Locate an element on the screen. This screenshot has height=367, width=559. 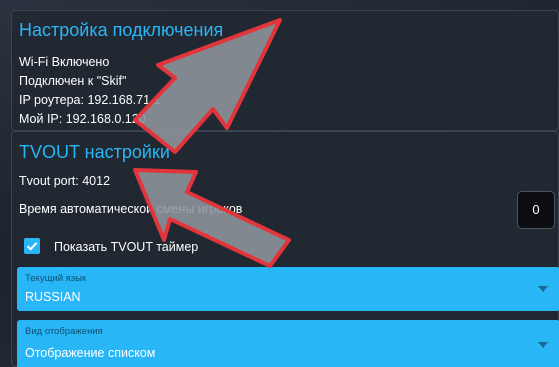
display-mode-dropdown-label: Вид отображения is located at coordinates (64, 331).